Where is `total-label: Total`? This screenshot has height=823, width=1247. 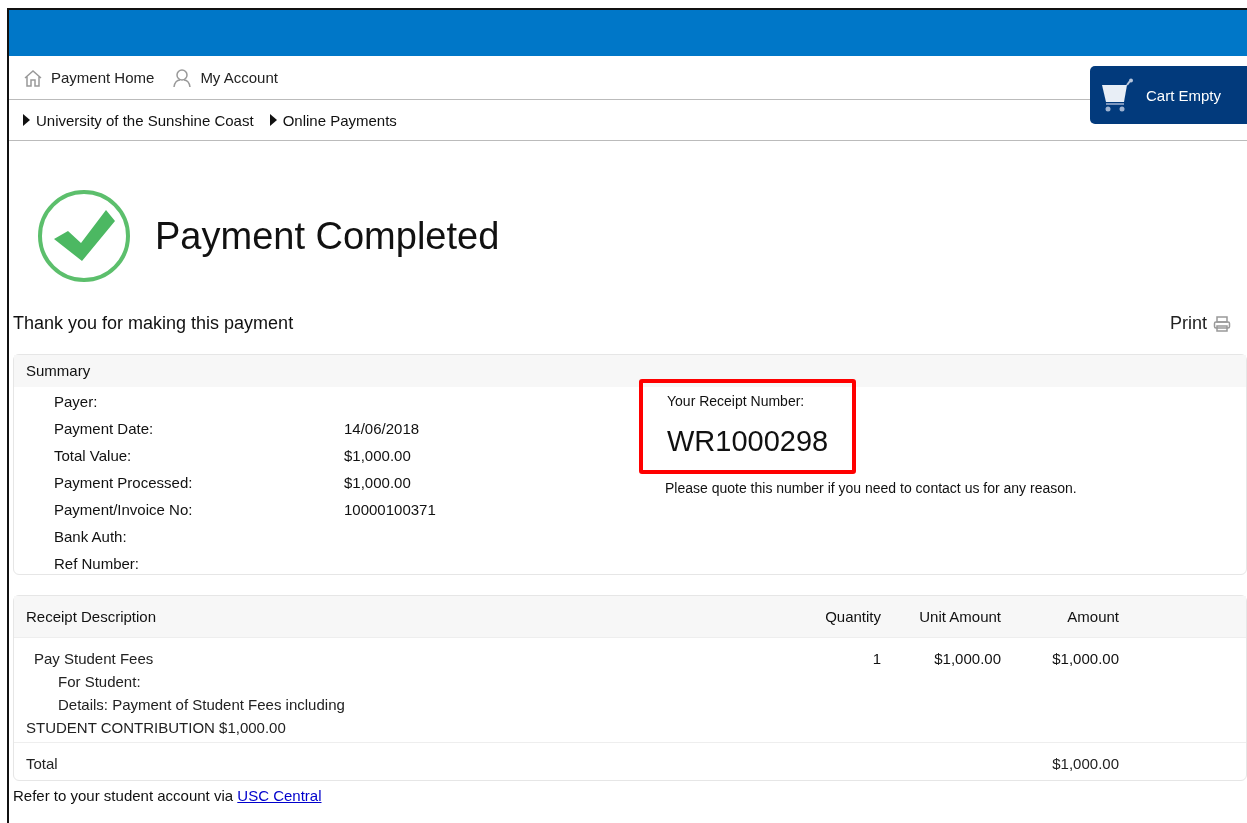 total-label: Total is located at coordinates (42, 763).